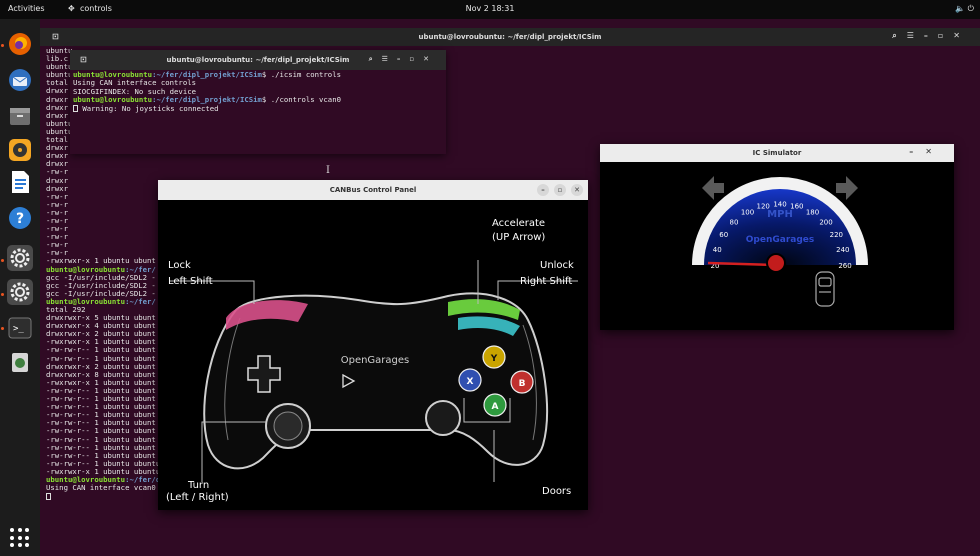  Describe the element at coordinates (780, 214) in the screenshot. I see `speed-unit: MPH` at that location.